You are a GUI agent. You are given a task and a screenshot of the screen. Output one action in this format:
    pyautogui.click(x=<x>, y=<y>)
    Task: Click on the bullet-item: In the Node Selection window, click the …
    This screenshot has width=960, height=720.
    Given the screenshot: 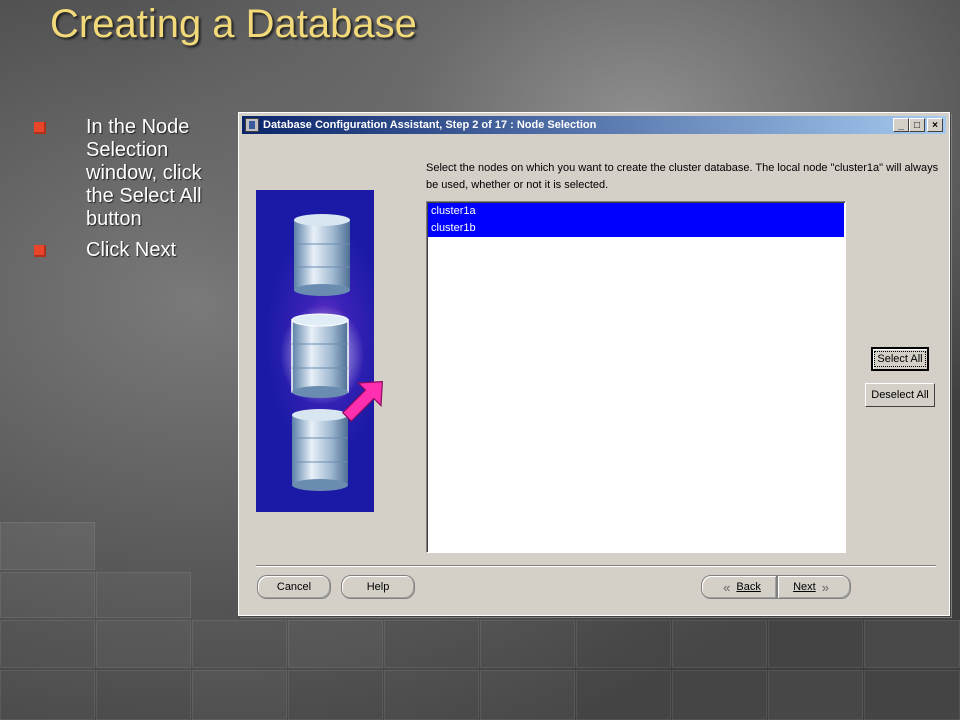 What is the action you would take?
    pyautogui.click(x=134, y=173)
    